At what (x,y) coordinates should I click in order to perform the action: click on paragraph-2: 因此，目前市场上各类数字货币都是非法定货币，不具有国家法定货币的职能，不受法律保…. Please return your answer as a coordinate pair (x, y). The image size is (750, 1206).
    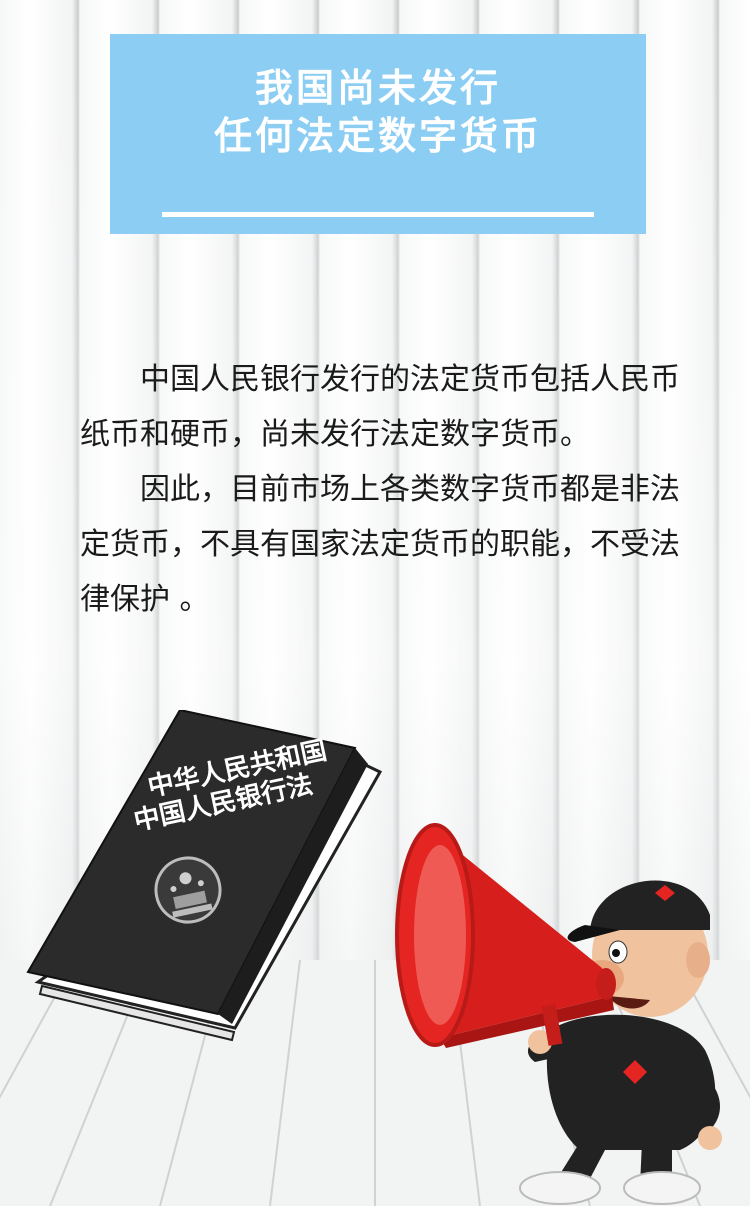
    Looking at the image, I should click on (380, 544).